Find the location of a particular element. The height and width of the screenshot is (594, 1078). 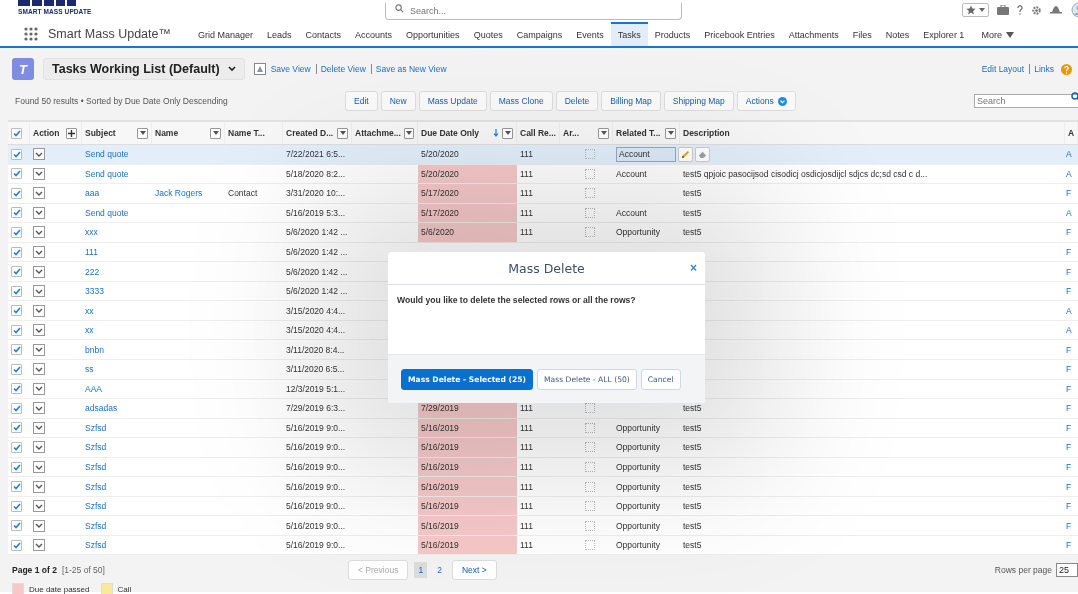

table-cell-text: 5/20/2020 is located at coordinates (440, 155).